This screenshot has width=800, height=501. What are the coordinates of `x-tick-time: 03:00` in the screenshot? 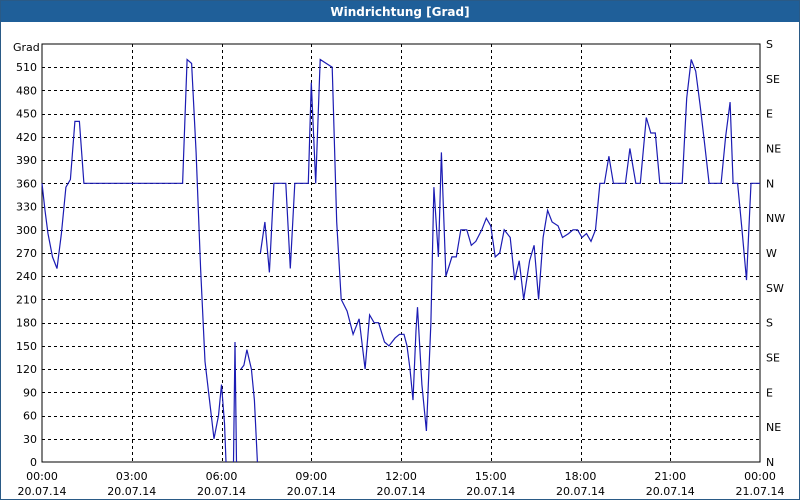 It's located at (132, 476).